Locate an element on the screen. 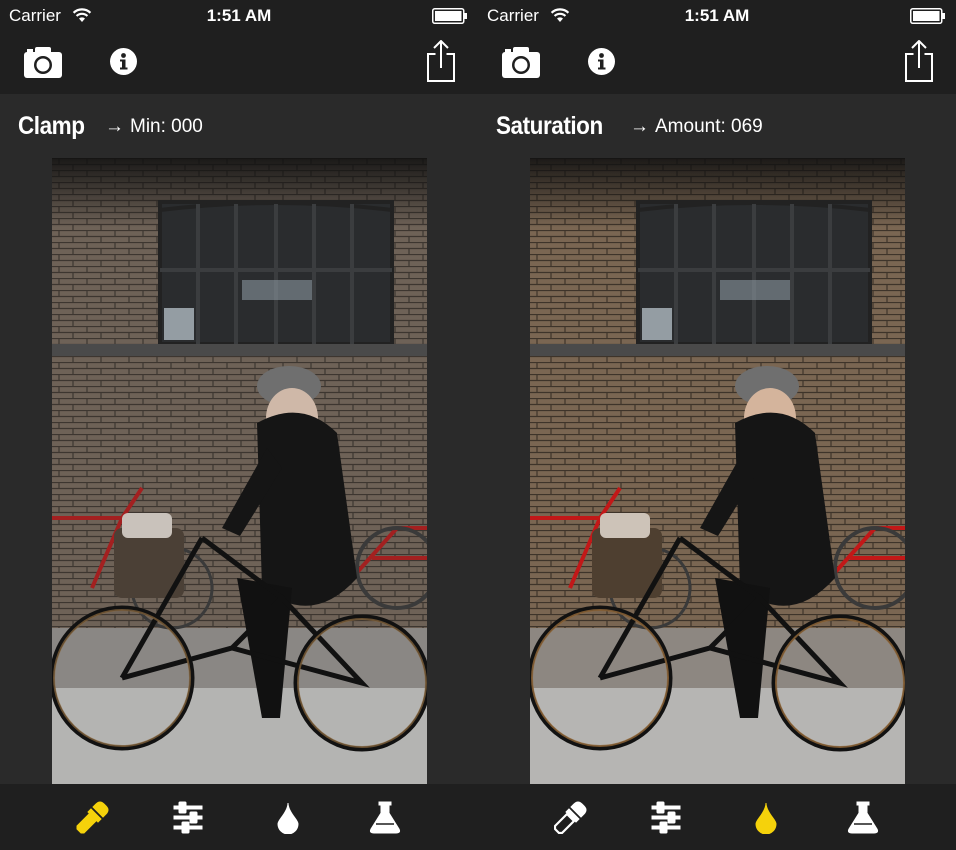 This screenshot has width=956, height=850. filter-header: Saturation → Amount: 069 is located at coordinates (717, 126).